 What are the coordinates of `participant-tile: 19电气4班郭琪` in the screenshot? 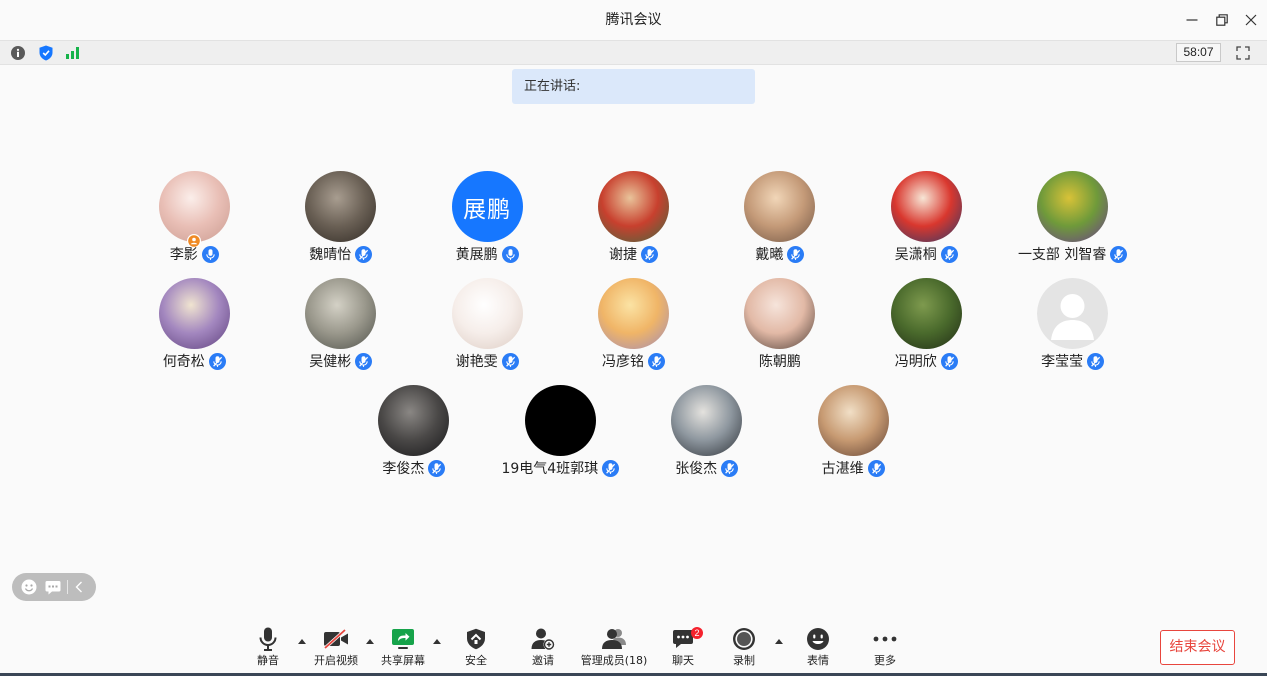 It's located at (560, 438).